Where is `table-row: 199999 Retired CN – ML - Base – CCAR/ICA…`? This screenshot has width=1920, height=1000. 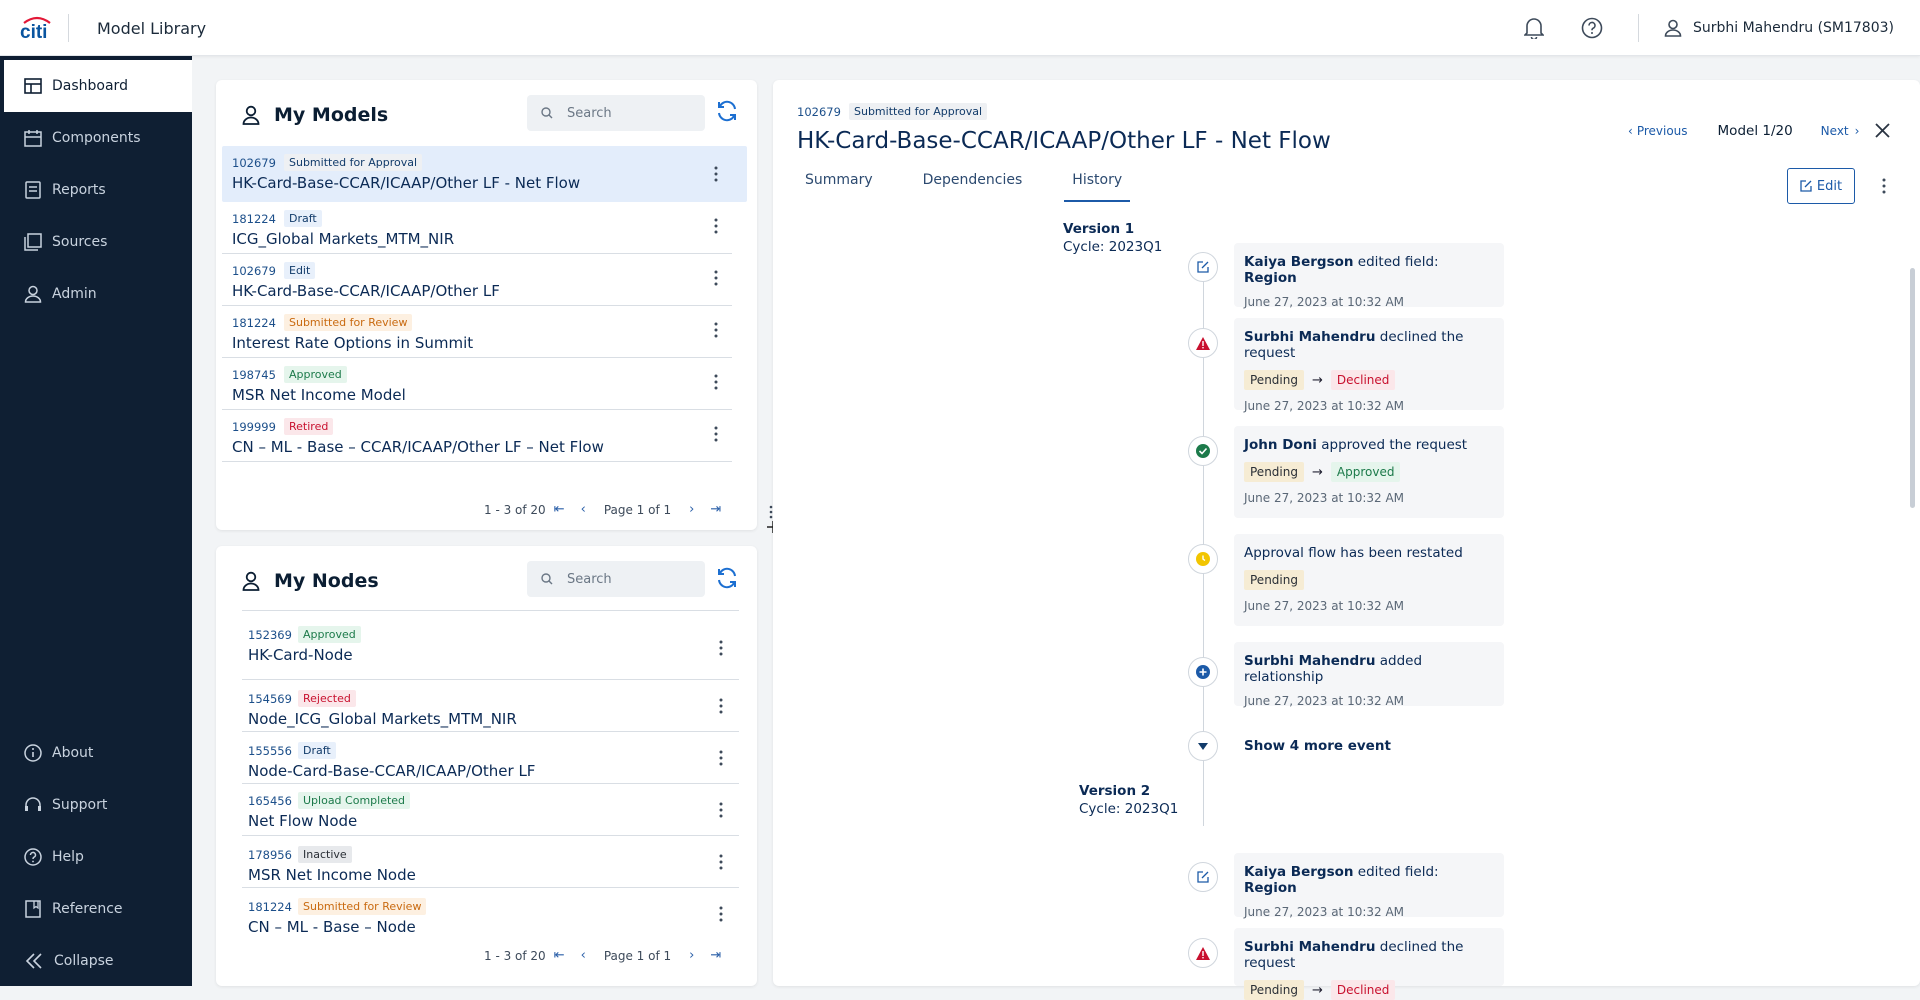 table-row: 199999 Retired CN – ML - Base – CCAR/ICA… is located at coordinates (477, 436).